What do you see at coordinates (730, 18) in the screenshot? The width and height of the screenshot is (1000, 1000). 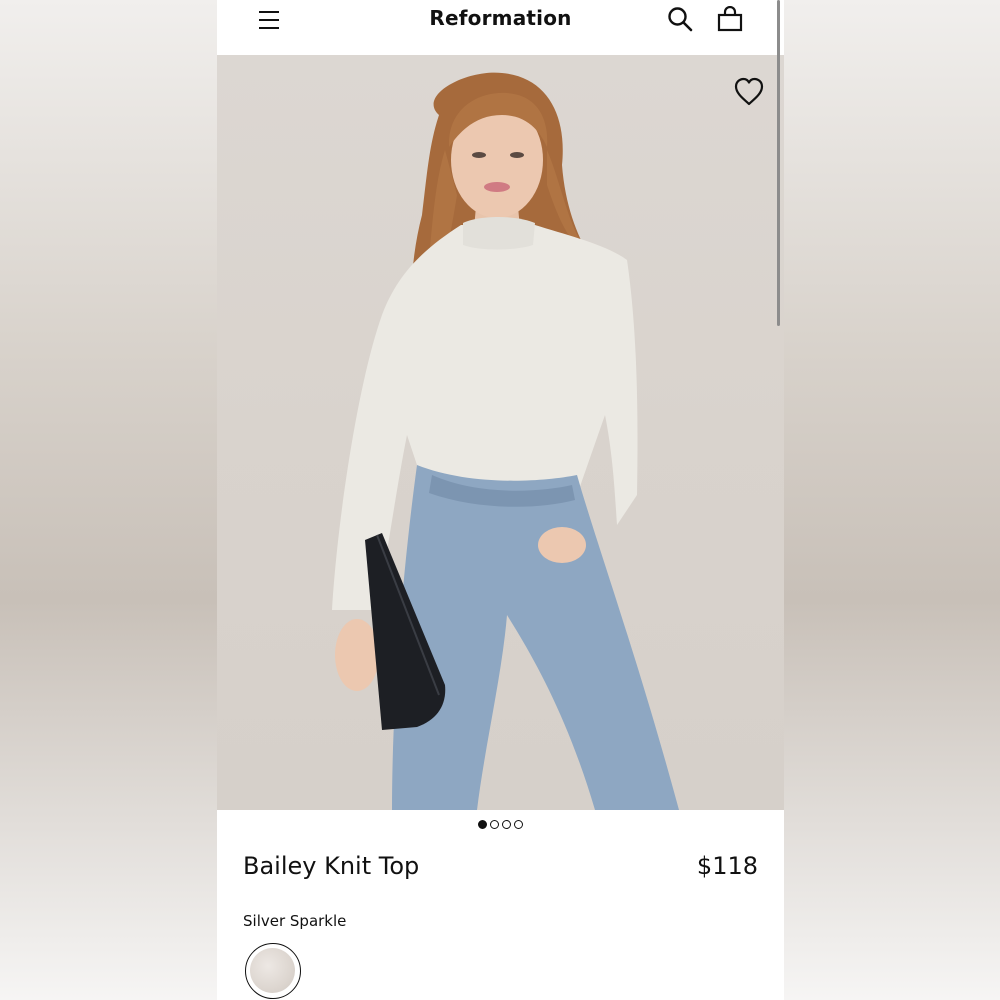 I see `shopping-bag-icon` at bounding box center [730, 18].